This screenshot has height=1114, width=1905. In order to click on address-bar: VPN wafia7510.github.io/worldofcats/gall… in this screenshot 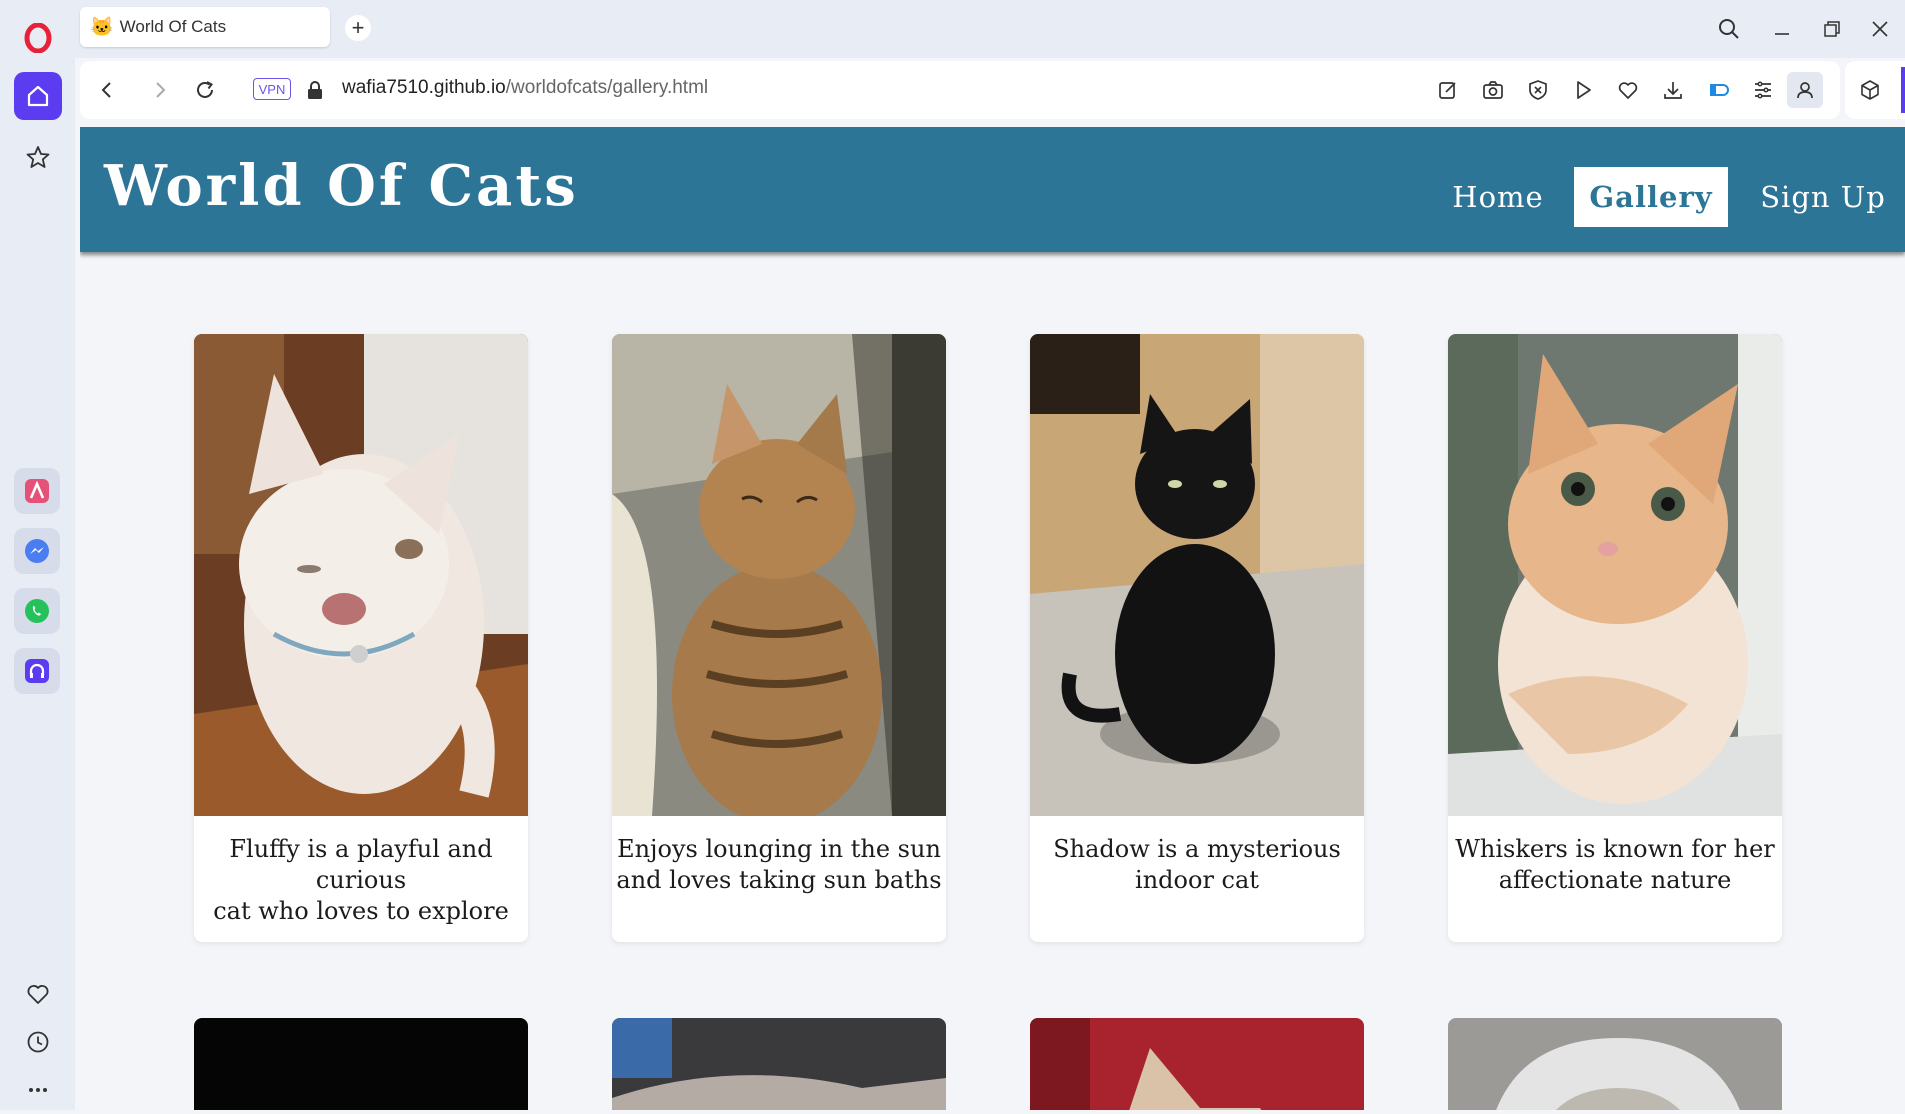, I will do `click(960, 90)`.